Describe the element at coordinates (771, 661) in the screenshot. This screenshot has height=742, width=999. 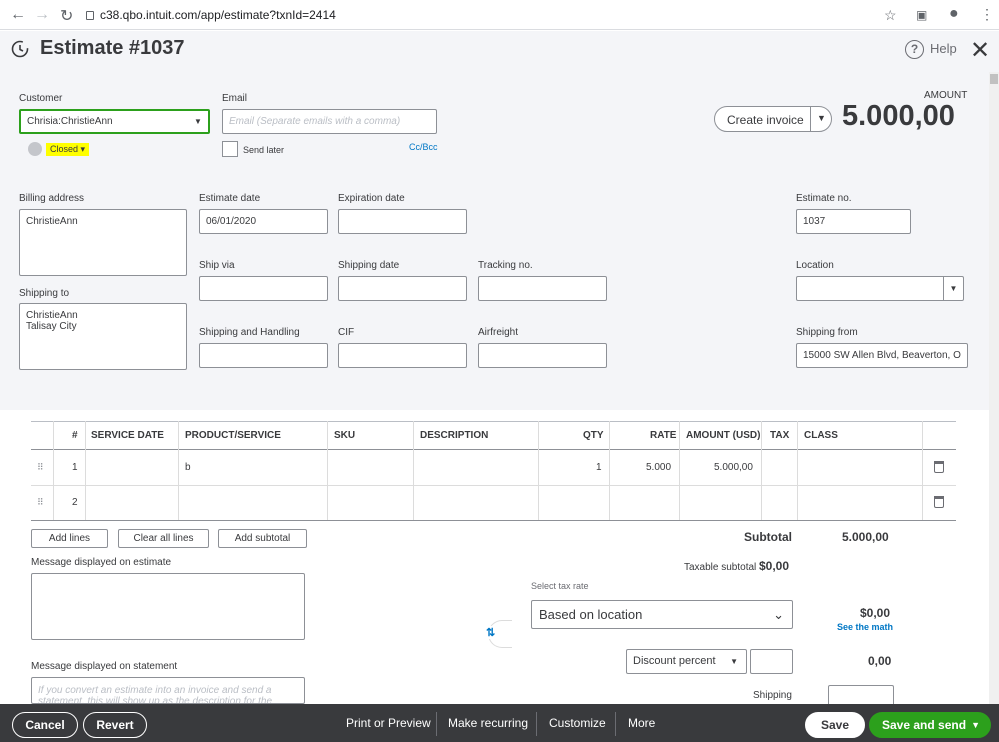
I see `discount-input` at that location.